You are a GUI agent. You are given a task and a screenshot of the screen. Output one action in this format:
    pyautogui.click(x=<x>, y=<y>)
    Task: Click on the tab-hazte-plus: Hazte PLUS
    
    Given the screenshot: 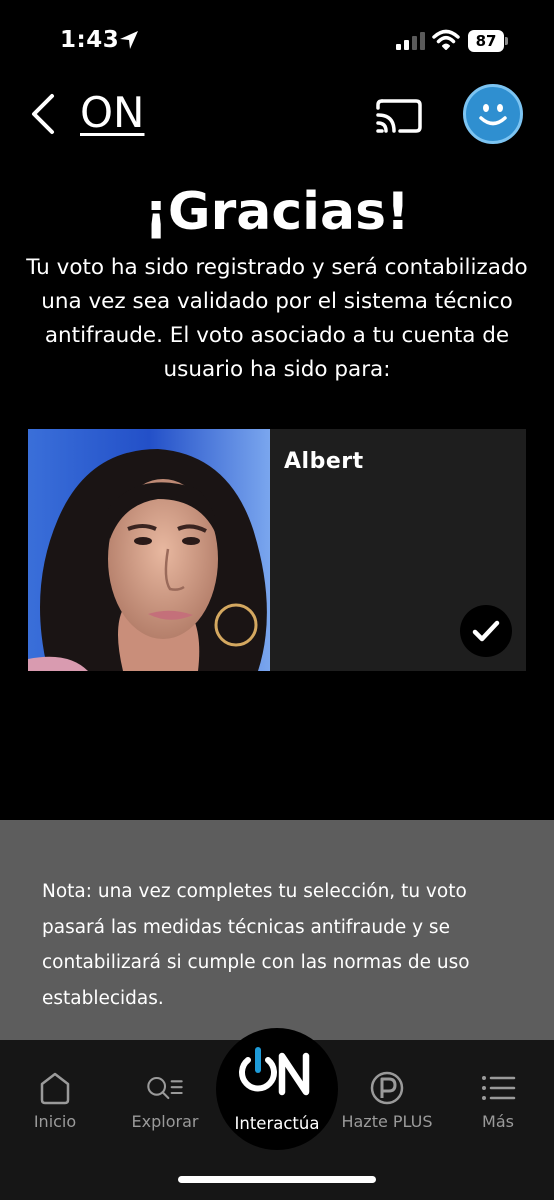 What is the action you would take?
    pyautogui.click(x=387, y=1095)
    